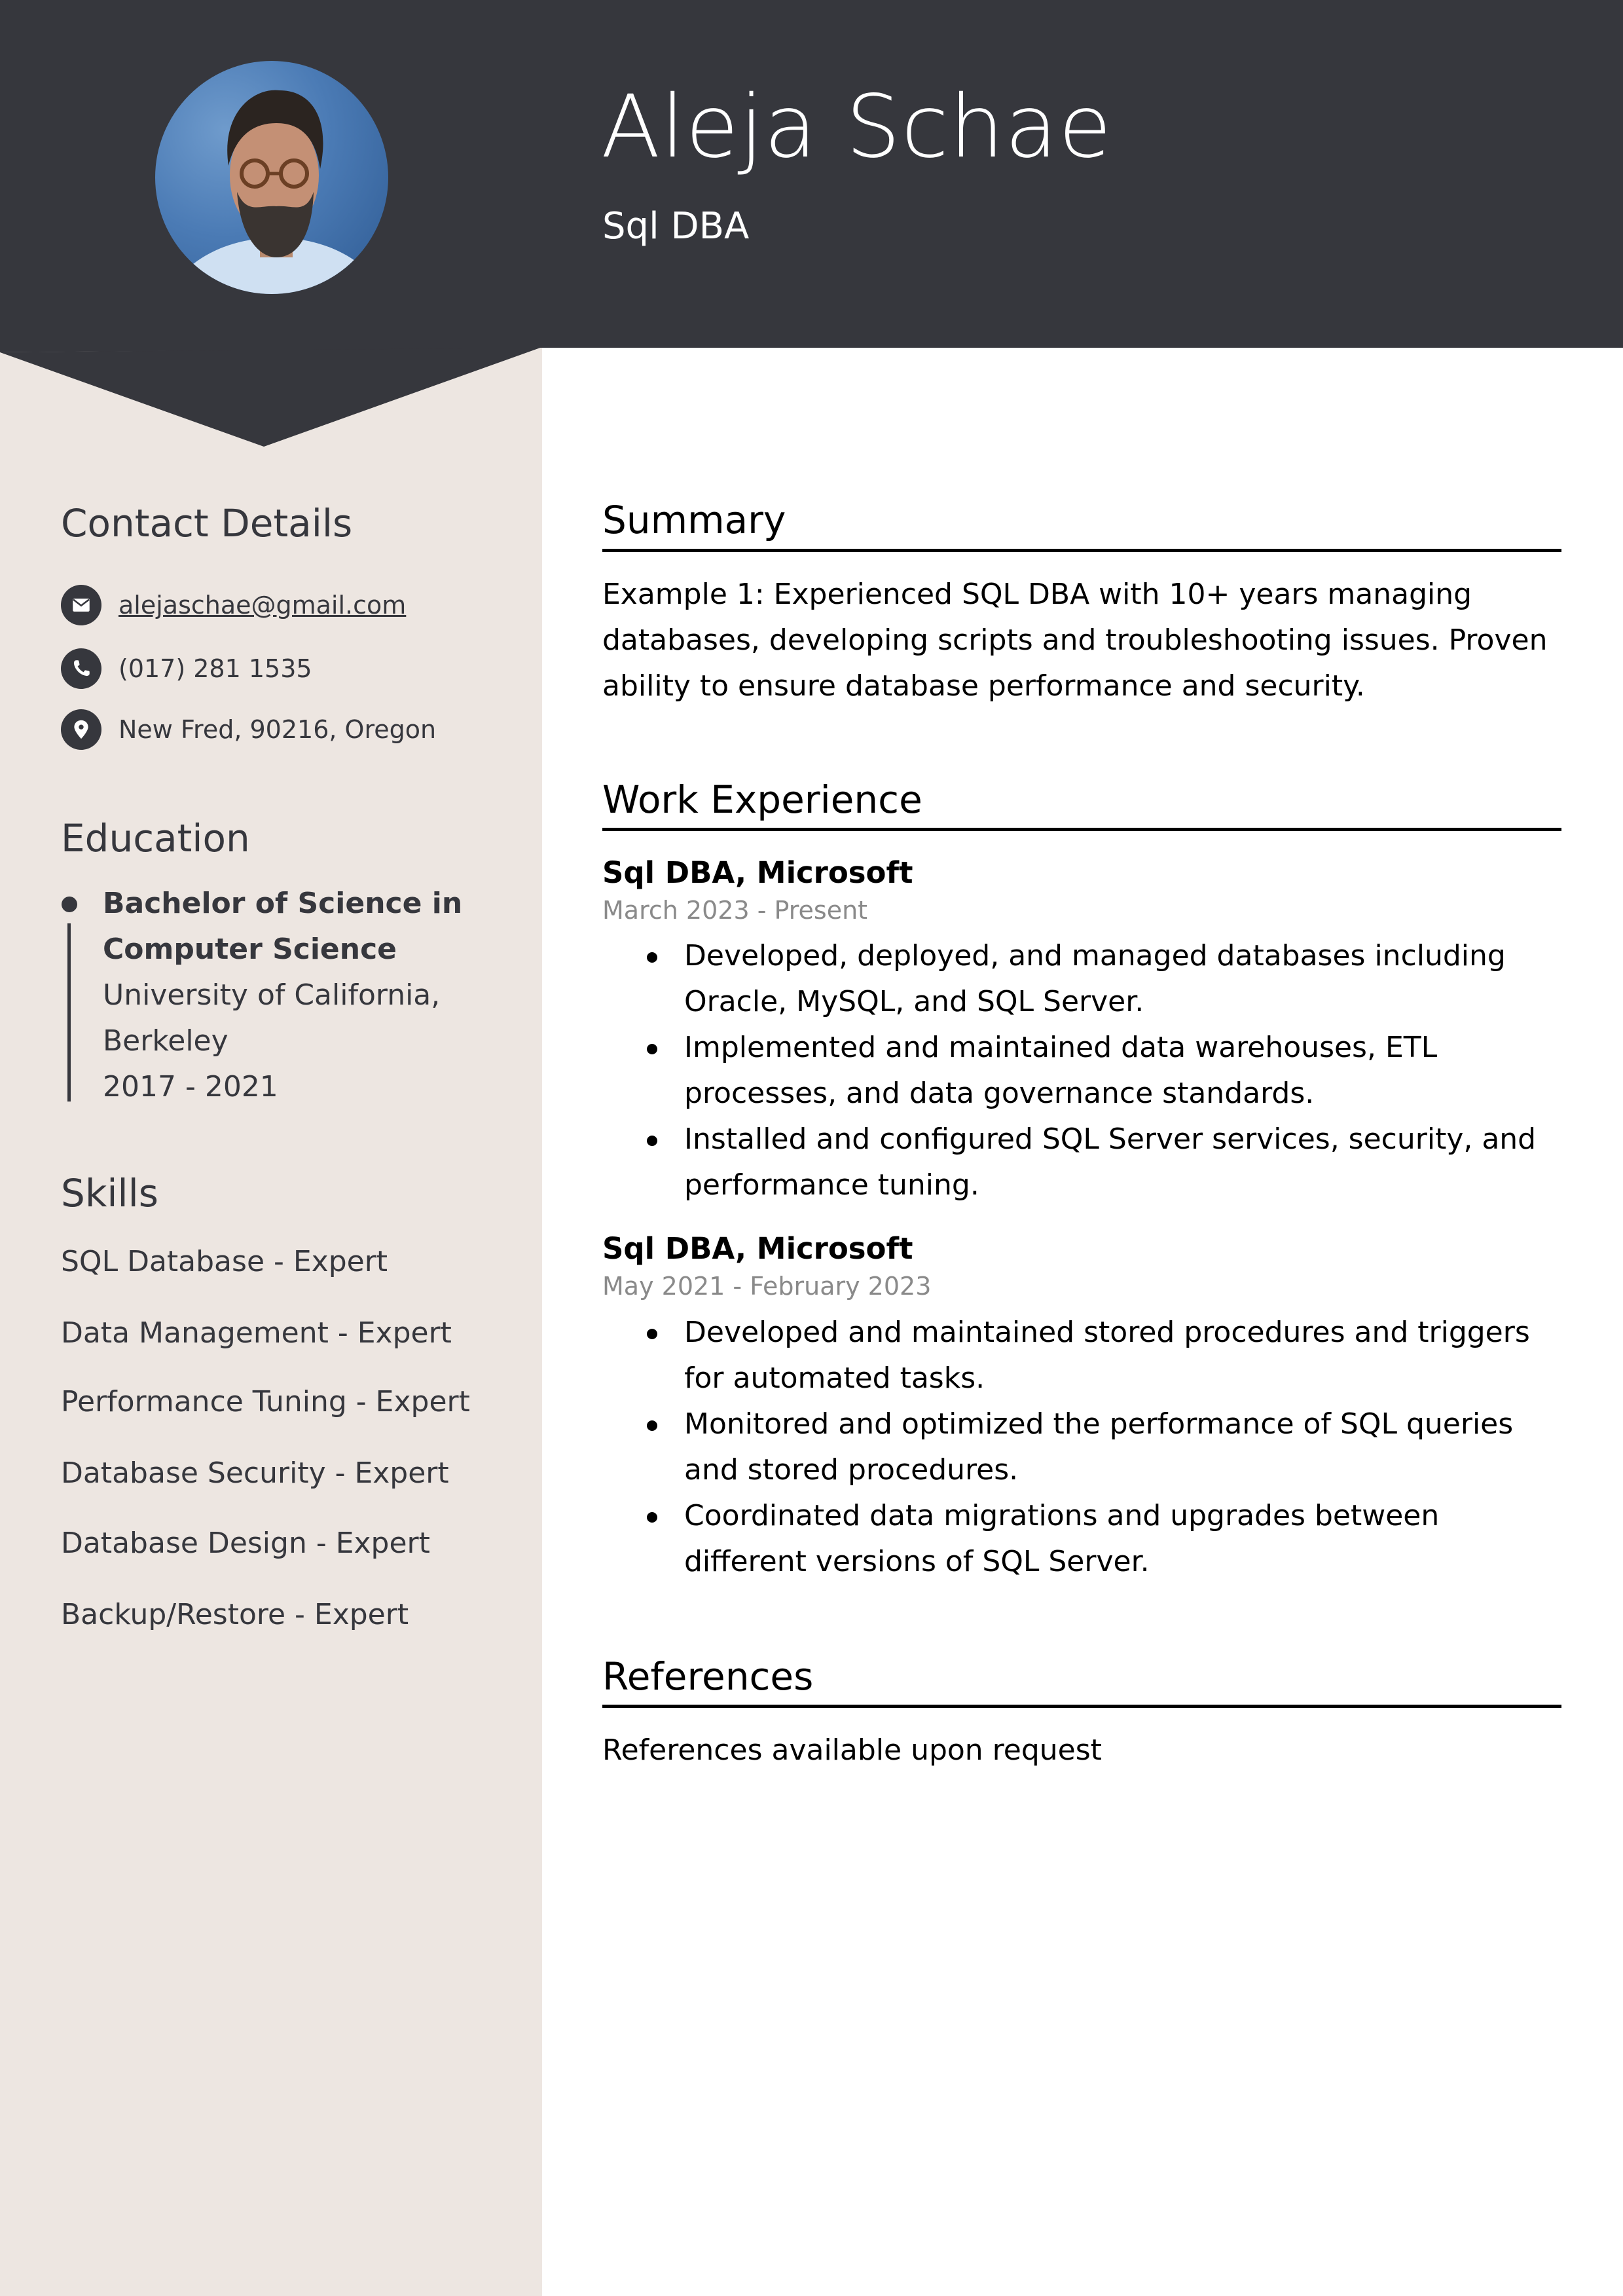 The image size is (1623, 2296). I want to click on job-dates: May 2021 - February 2023, so click(767, 1287).